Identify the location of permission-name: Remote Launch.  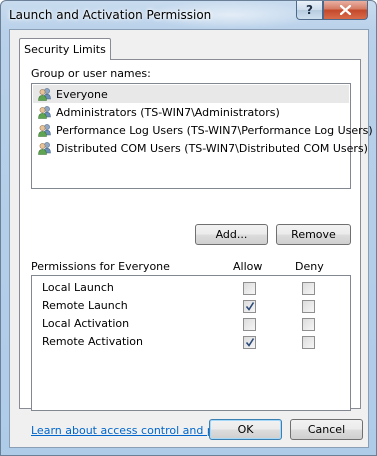
(85, 305).